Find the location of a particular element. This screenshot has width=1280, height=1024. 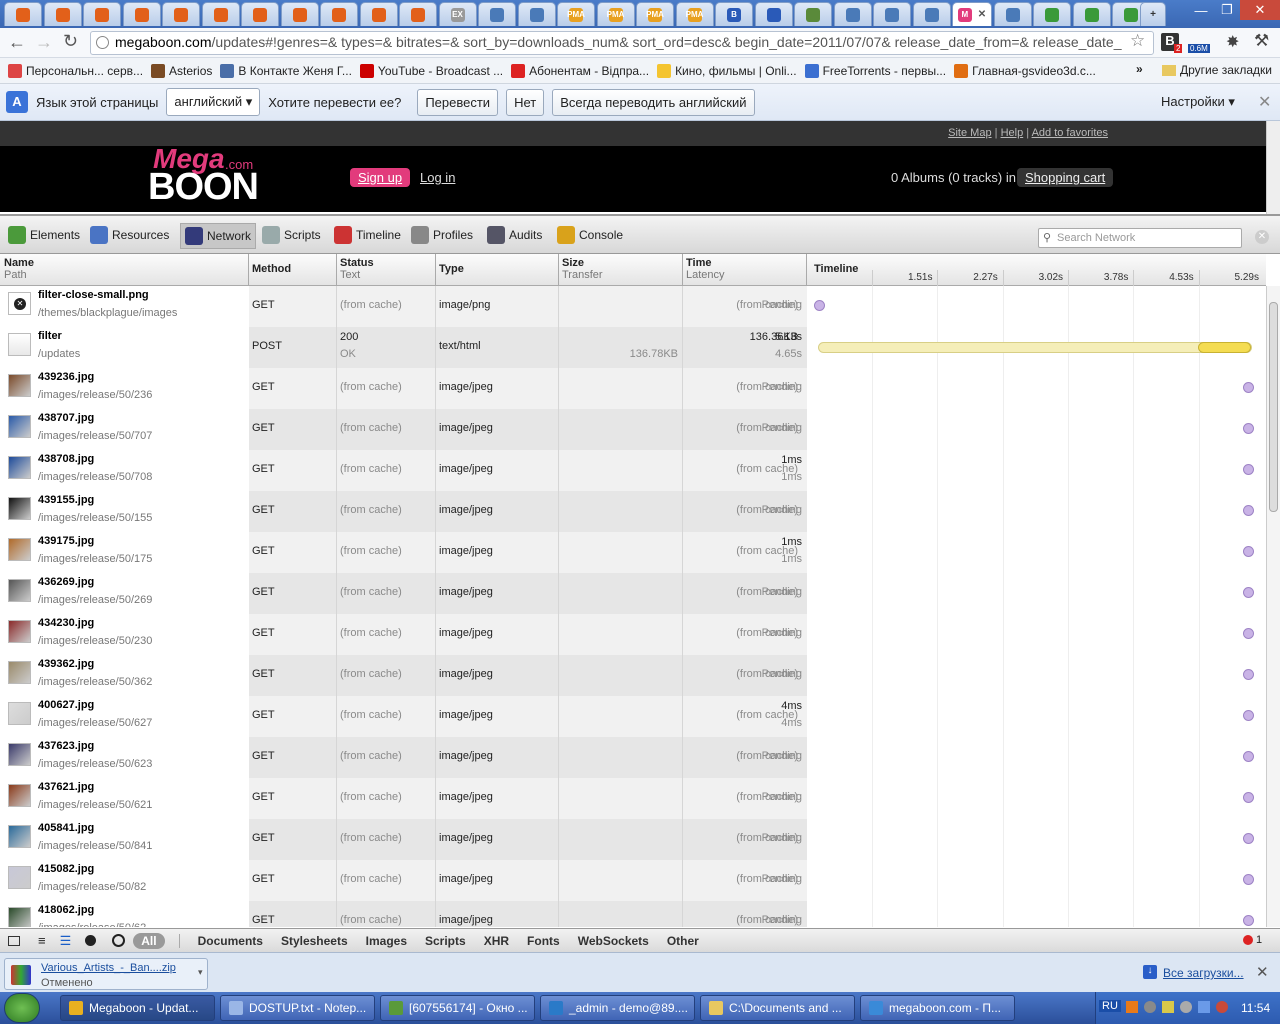

column-status-header: Status Text is located at coordinates (357, 269).